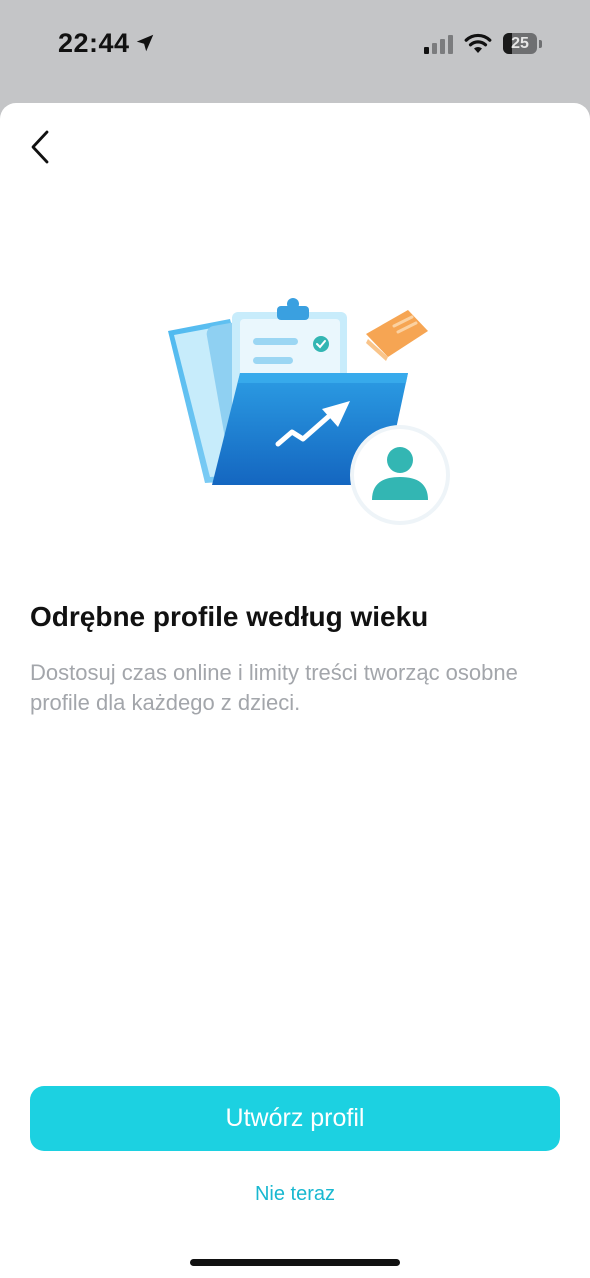  Describe the element at coordinates (438, 44) in the screenshot. I see `cellular-signal-icon` at that location.